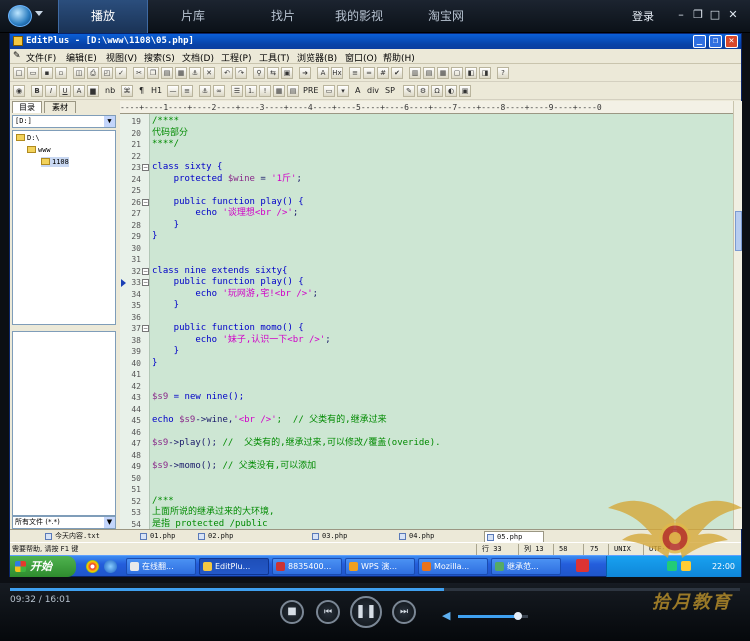 The width and height of the screenshot is (750, 641). What do you see at coordinates (219, 91) in the screenshot?
I see `link-icon: ∞` at bounding box center [219, 91].